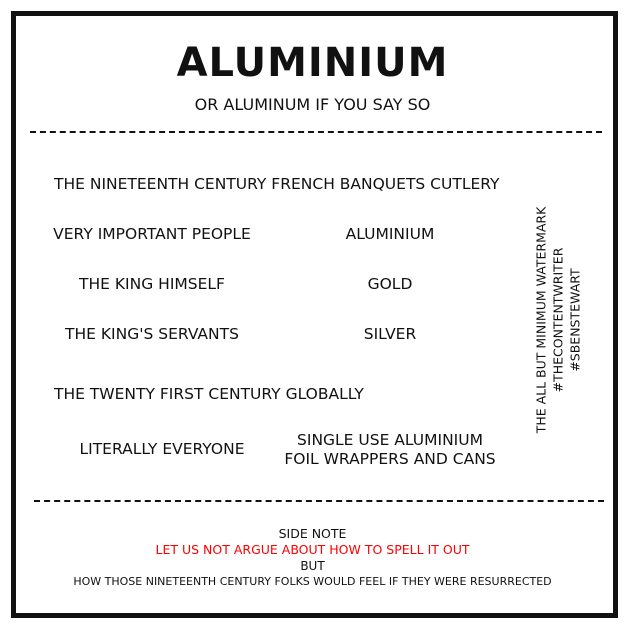  Describe the element at coordinates (209, 394) in the screenshot. I see `section-heading-twenty-first-century: THE TWENTY FIRST CENTURY GLOBALLY` at that location.